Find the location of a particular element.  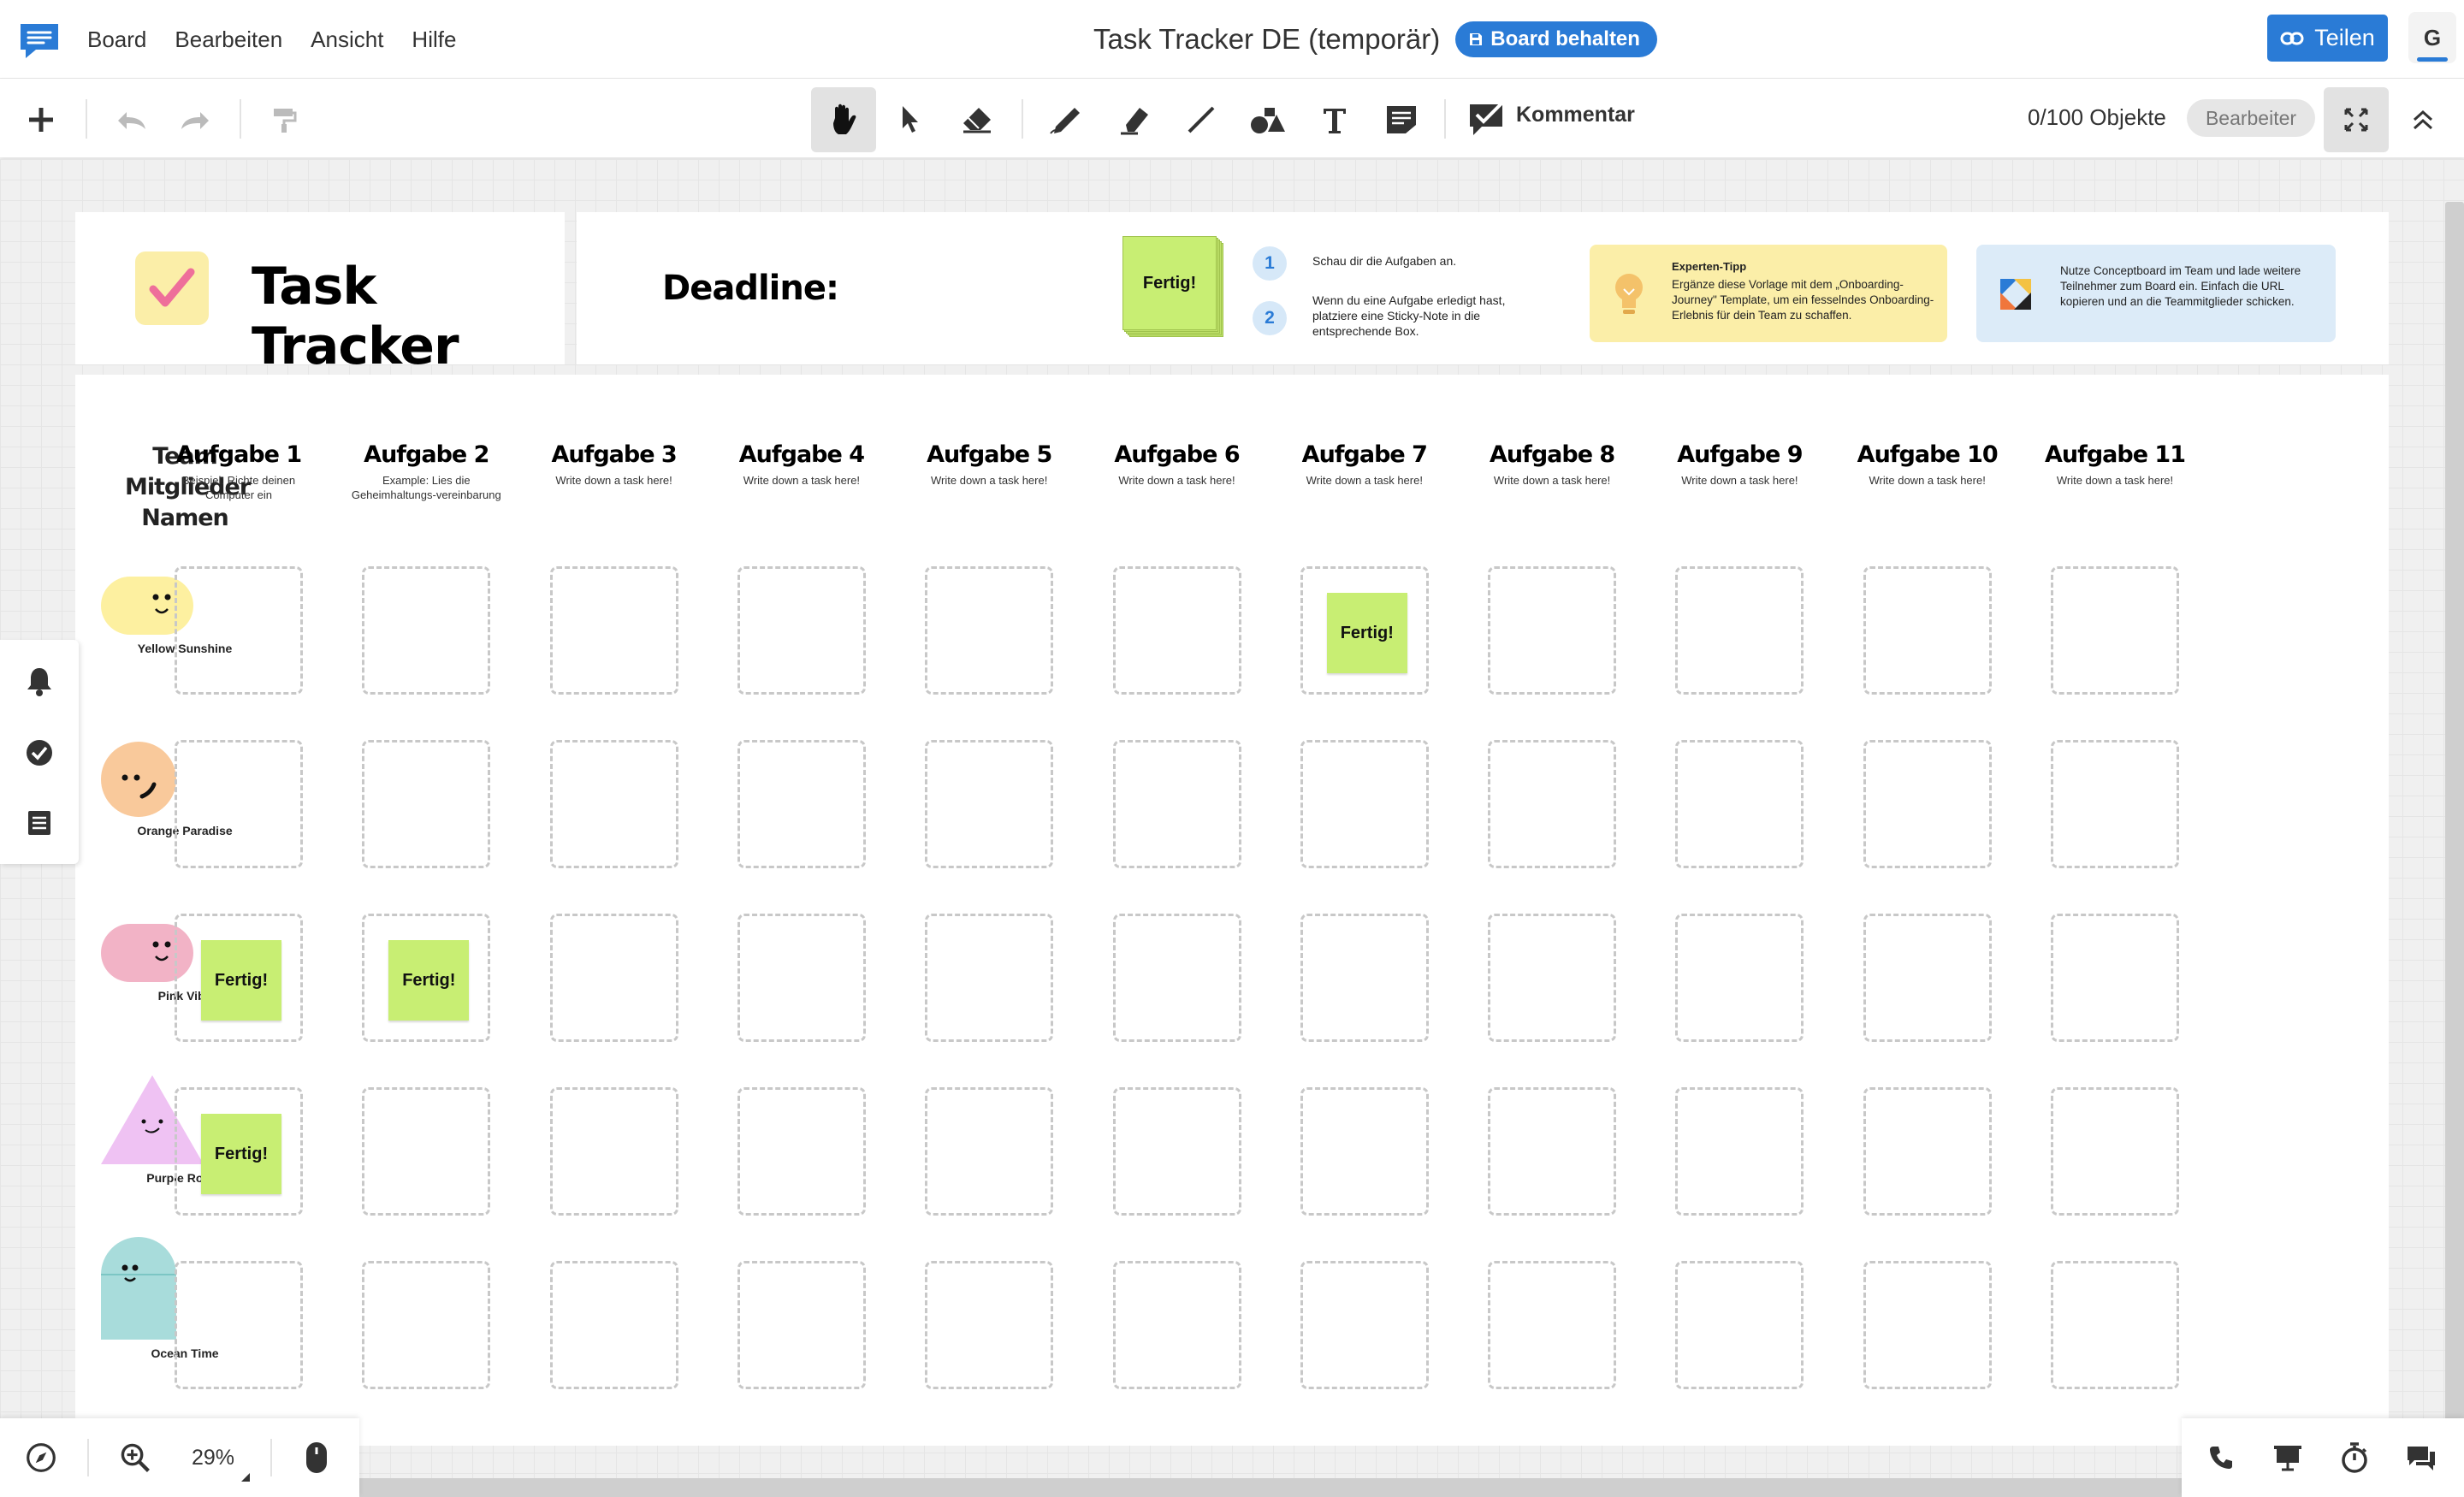

share-button: Teilen is located at coordinates (2327, 38).